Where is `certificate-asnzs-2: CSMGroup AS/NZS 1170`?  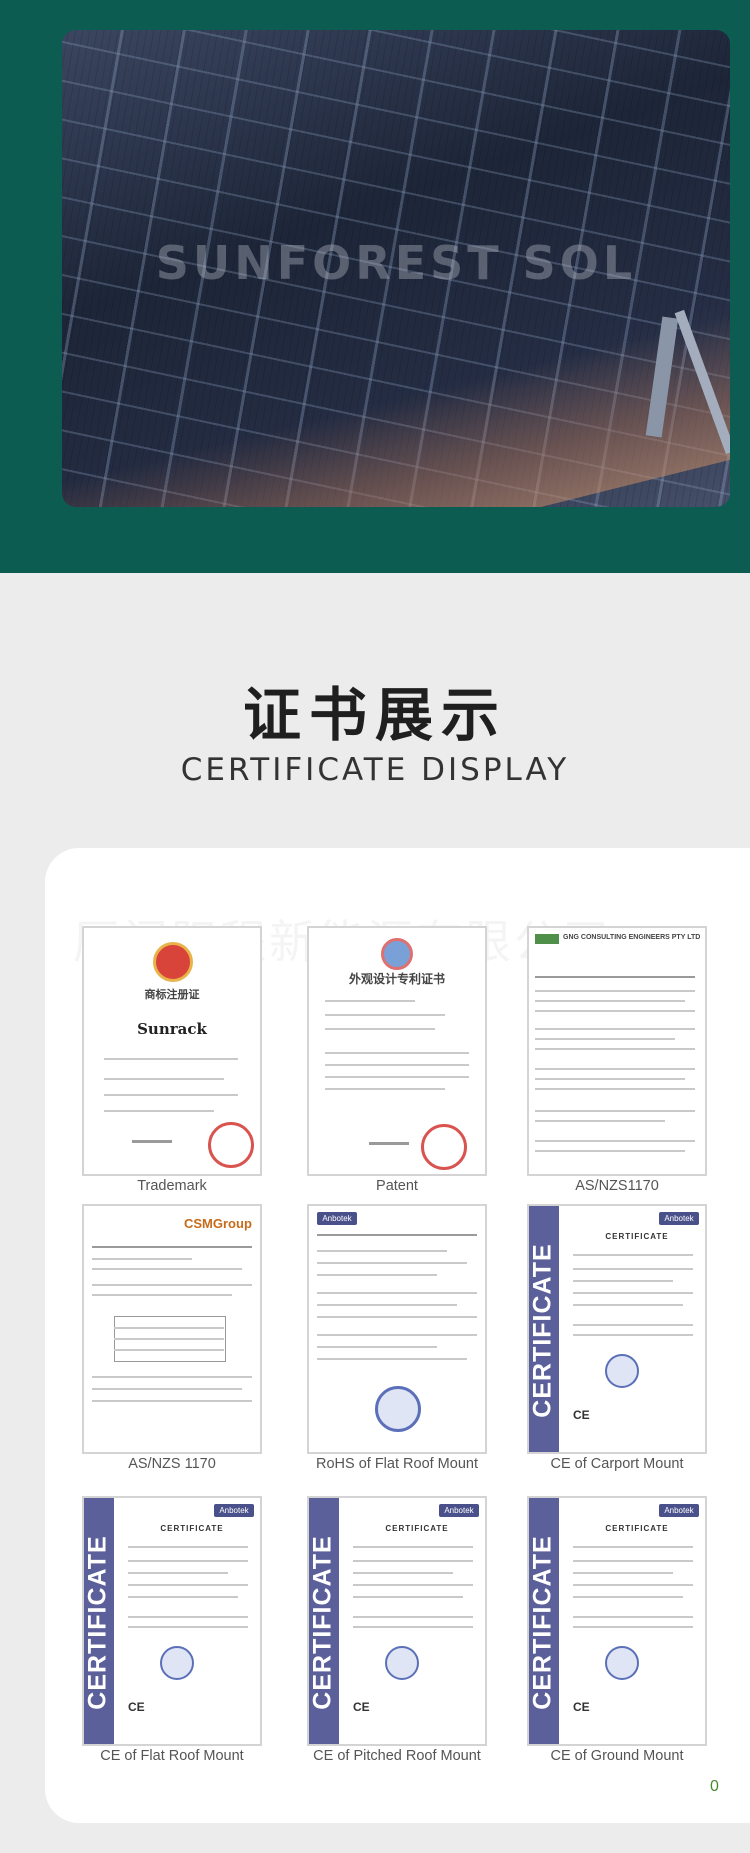
certificate-asnzs-2: CSMGroup AS/NZS 1170 is located at coordinates (172, 1338).